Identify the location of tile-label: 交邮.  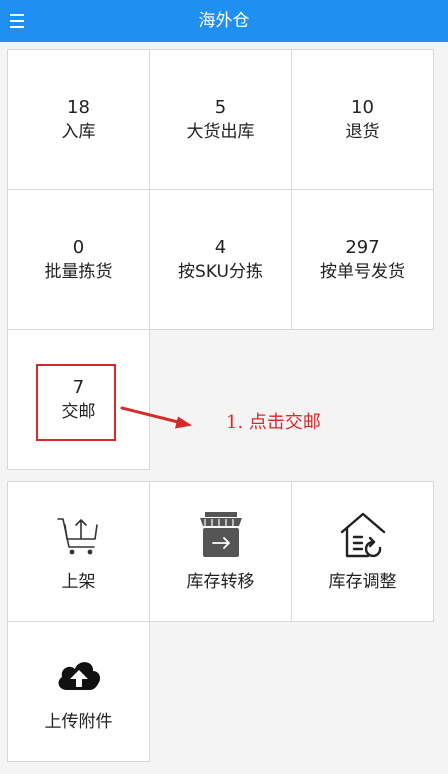
(78, 411).